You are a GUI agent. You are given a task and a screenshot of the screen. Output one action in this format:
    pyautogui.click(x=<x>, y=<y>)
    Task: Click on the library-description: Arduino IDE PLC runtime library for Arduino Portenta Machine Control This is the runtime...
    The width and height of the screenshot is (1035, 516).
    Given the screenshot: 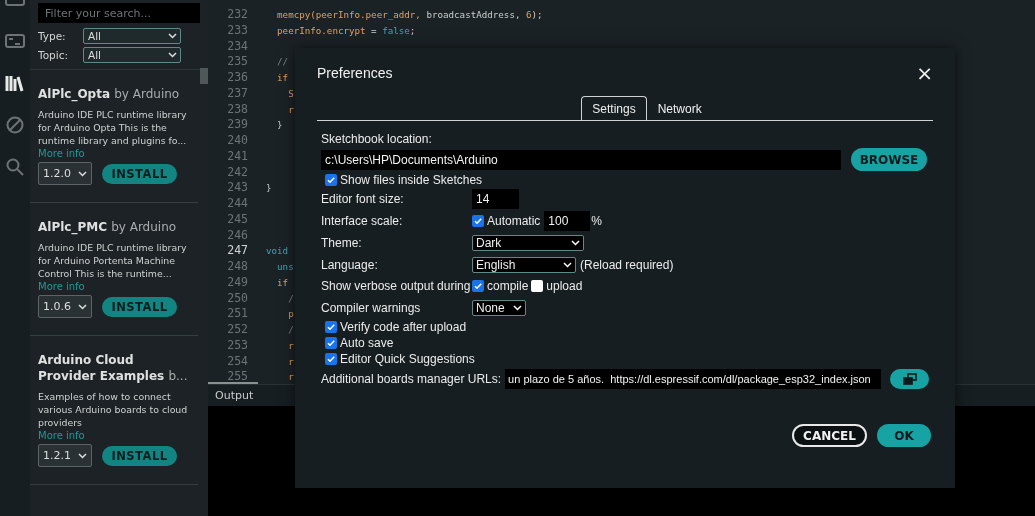 What is the action you would take?
    pyautogui.click(x=113, y=260)
    